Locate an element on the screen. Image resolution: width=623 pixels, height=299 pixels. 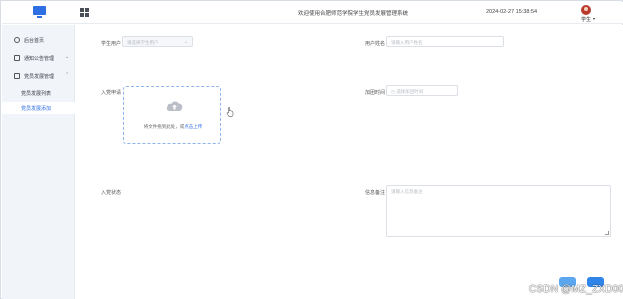
sidebar-item-label: 后台首页 is located at coordinates (34, 41).